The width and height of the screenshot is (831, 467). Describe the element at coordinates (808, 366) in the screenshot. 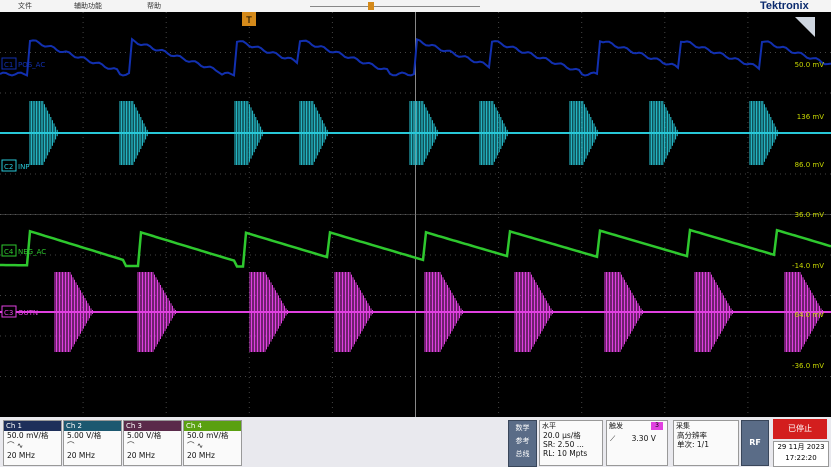

I see `scale-label: -36.0 mV` at that location.